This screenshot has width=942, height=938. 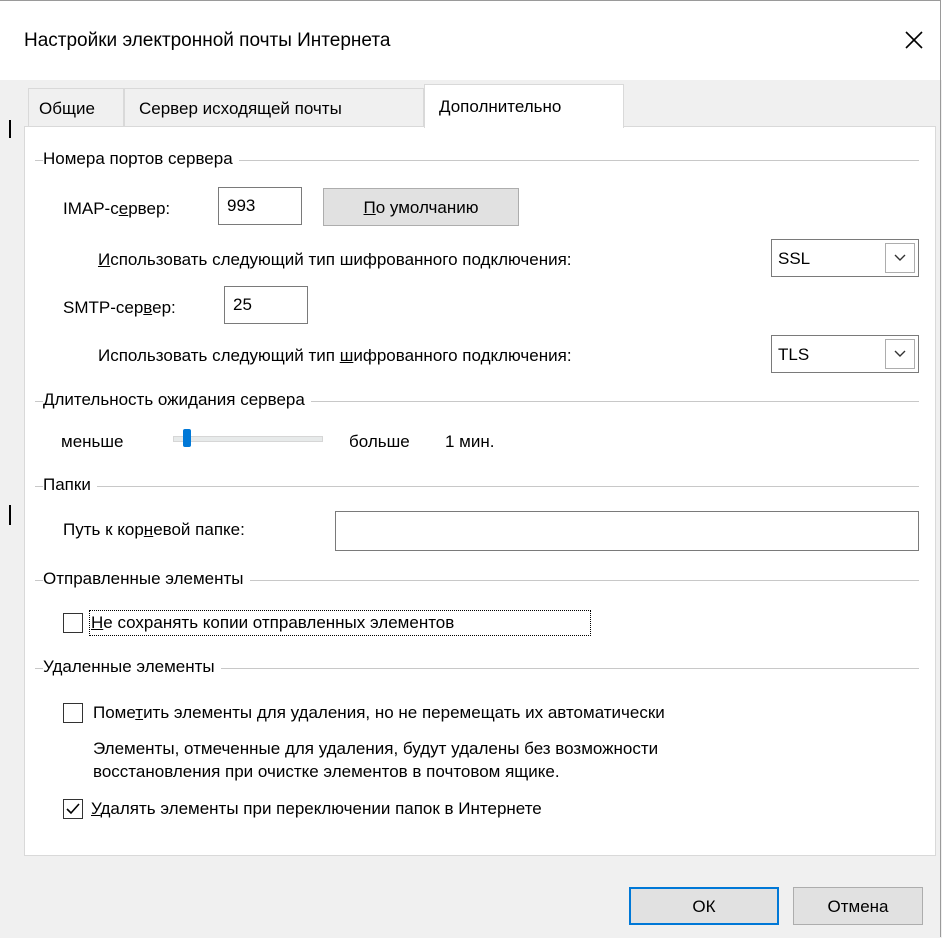 I want to click on sent-group-title: Отправленные элементы, so click(x=146, y=579).